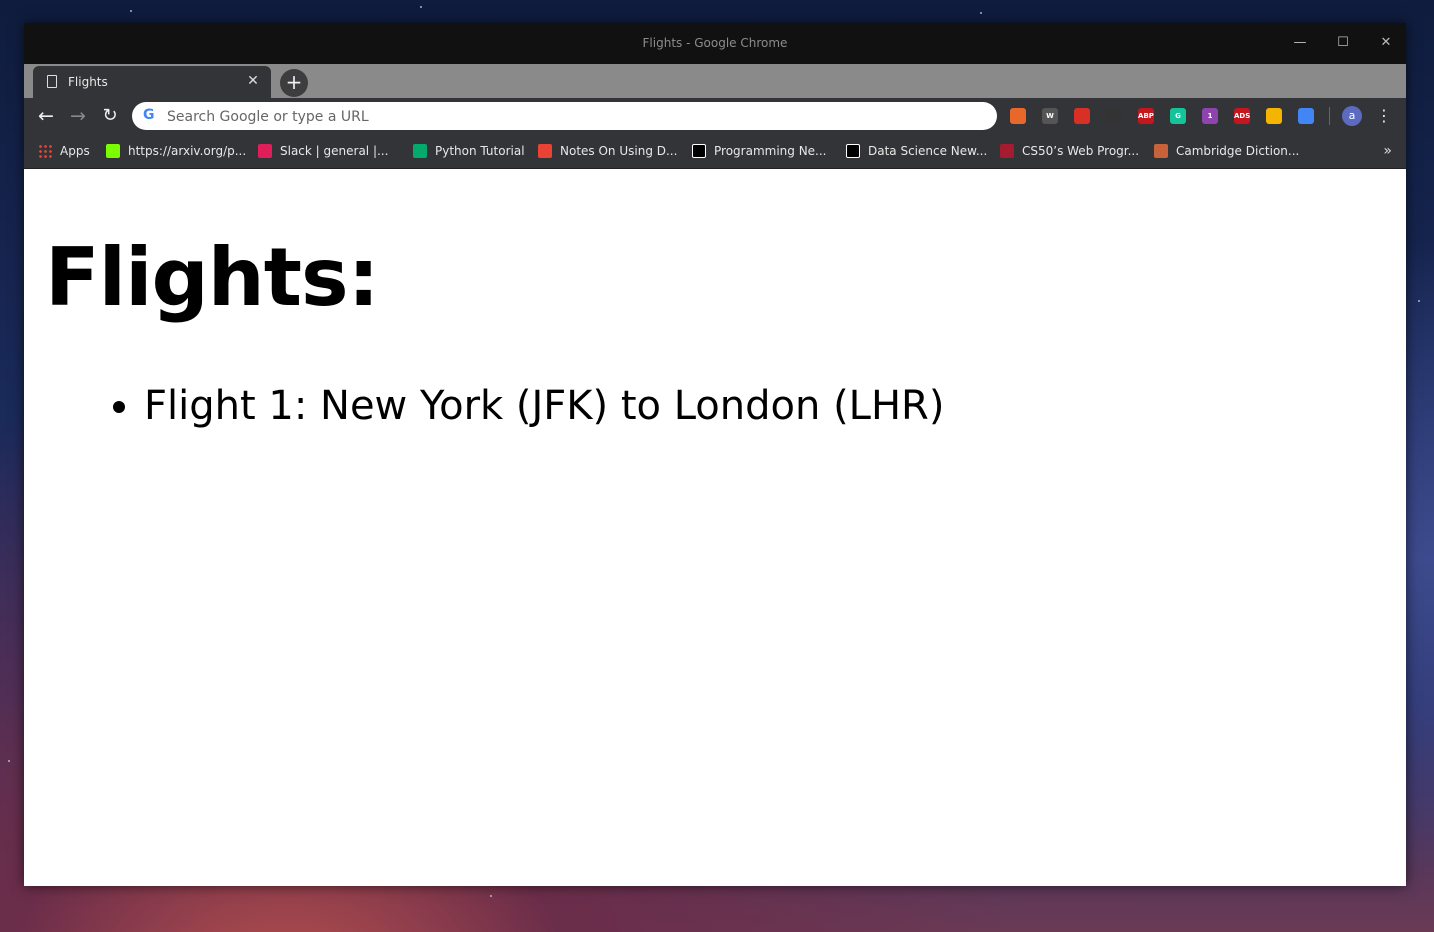 The height and width of the screenshot is (932, 1434). What do you see at coordinates (110, 116) in the screenshot?
I see `reload-icon: ↻` at bounding box center [110, 116].